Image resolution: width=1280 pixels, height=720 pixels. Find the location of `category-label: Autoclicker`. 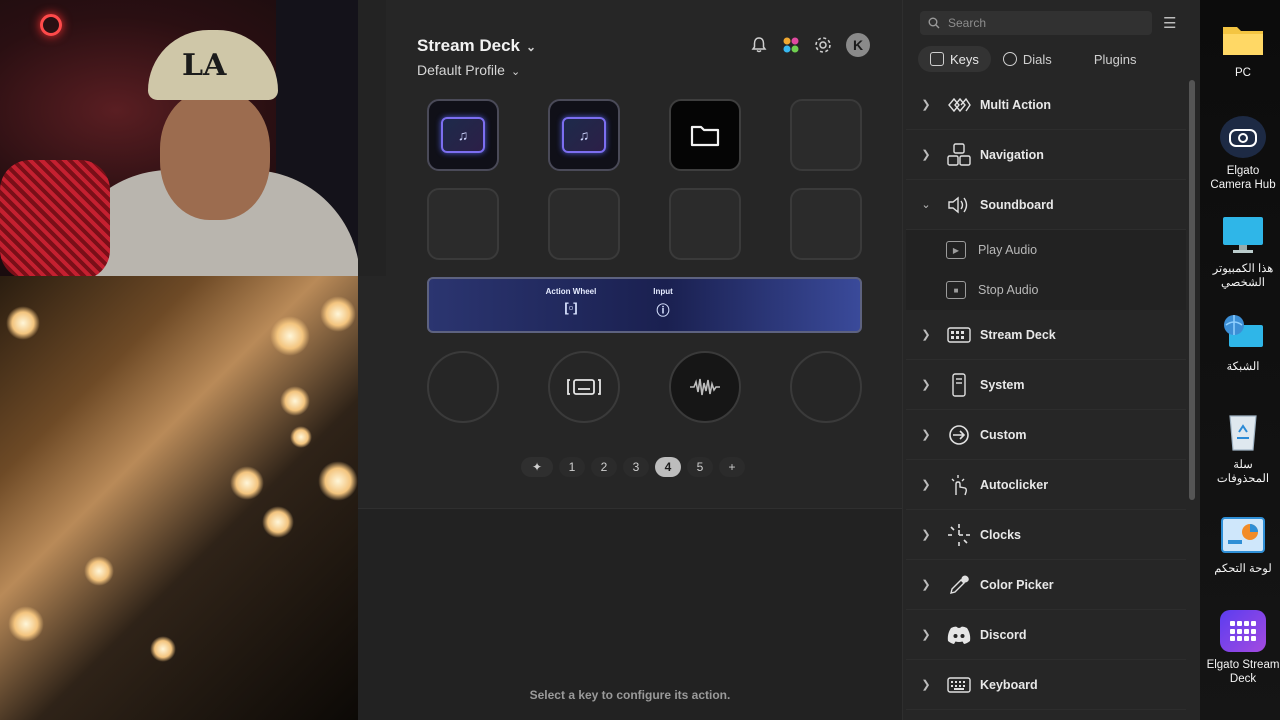

category-label: Autoclicker is located at coordinates (1014, 484).